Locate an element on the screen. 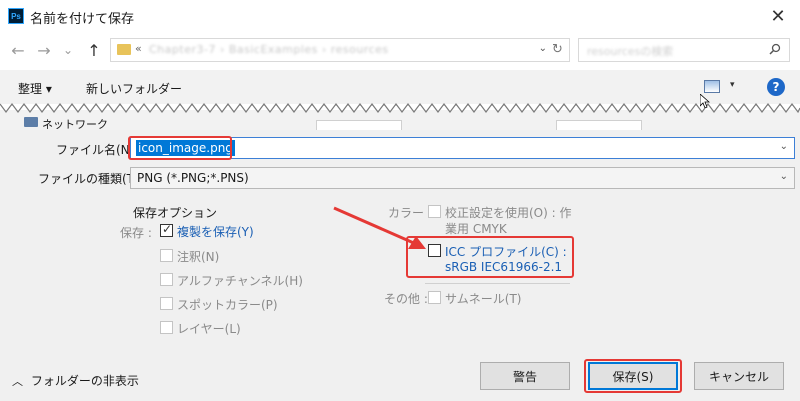 The image size is (800, 401). torn-edge-divider is located at coordinates (400, 108).